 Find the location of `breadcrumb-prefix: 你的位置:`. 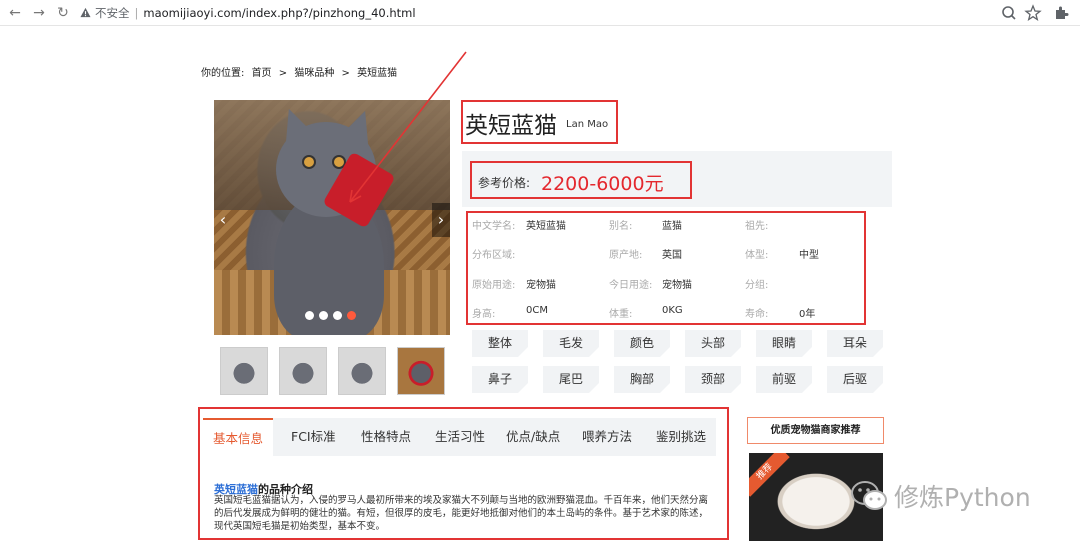

breadcrumb-prefix: 你的位置: is located at coordinates (223, 73).